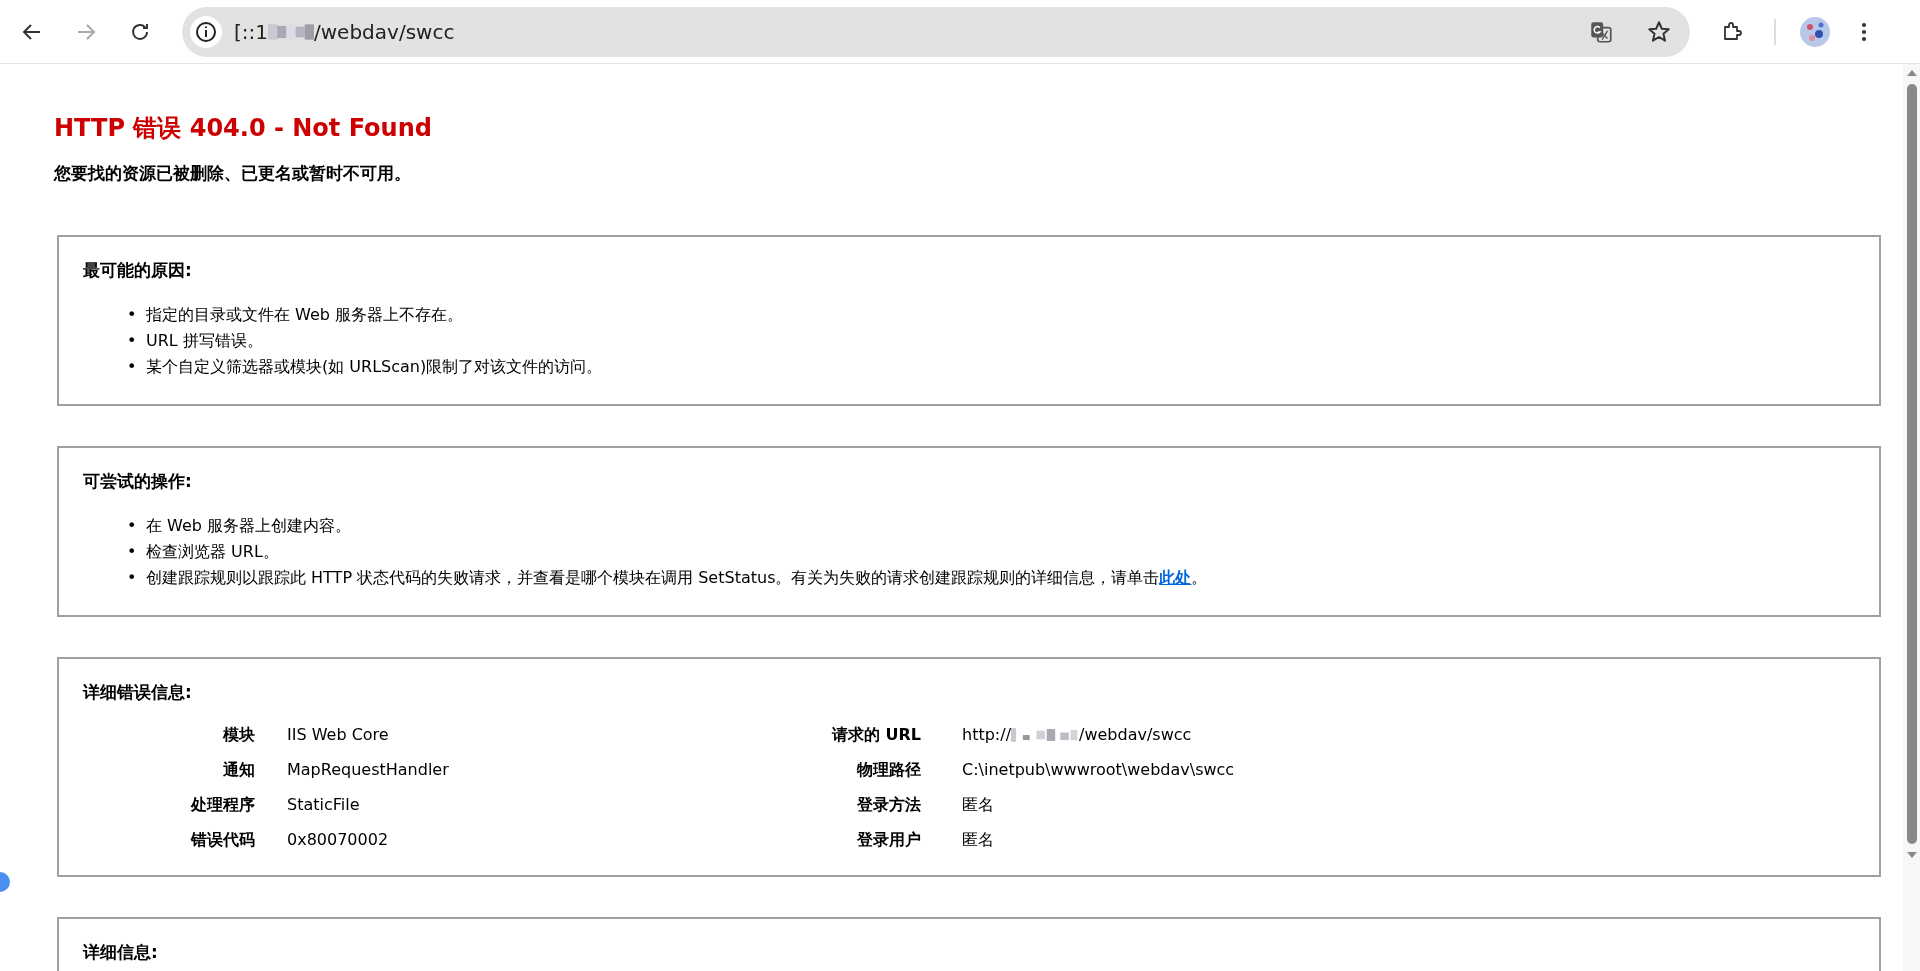  Describe the element at coordinates (936, 31) in the screenshot. I see `address-bar: [::1 /webdav/swcc` at that location.